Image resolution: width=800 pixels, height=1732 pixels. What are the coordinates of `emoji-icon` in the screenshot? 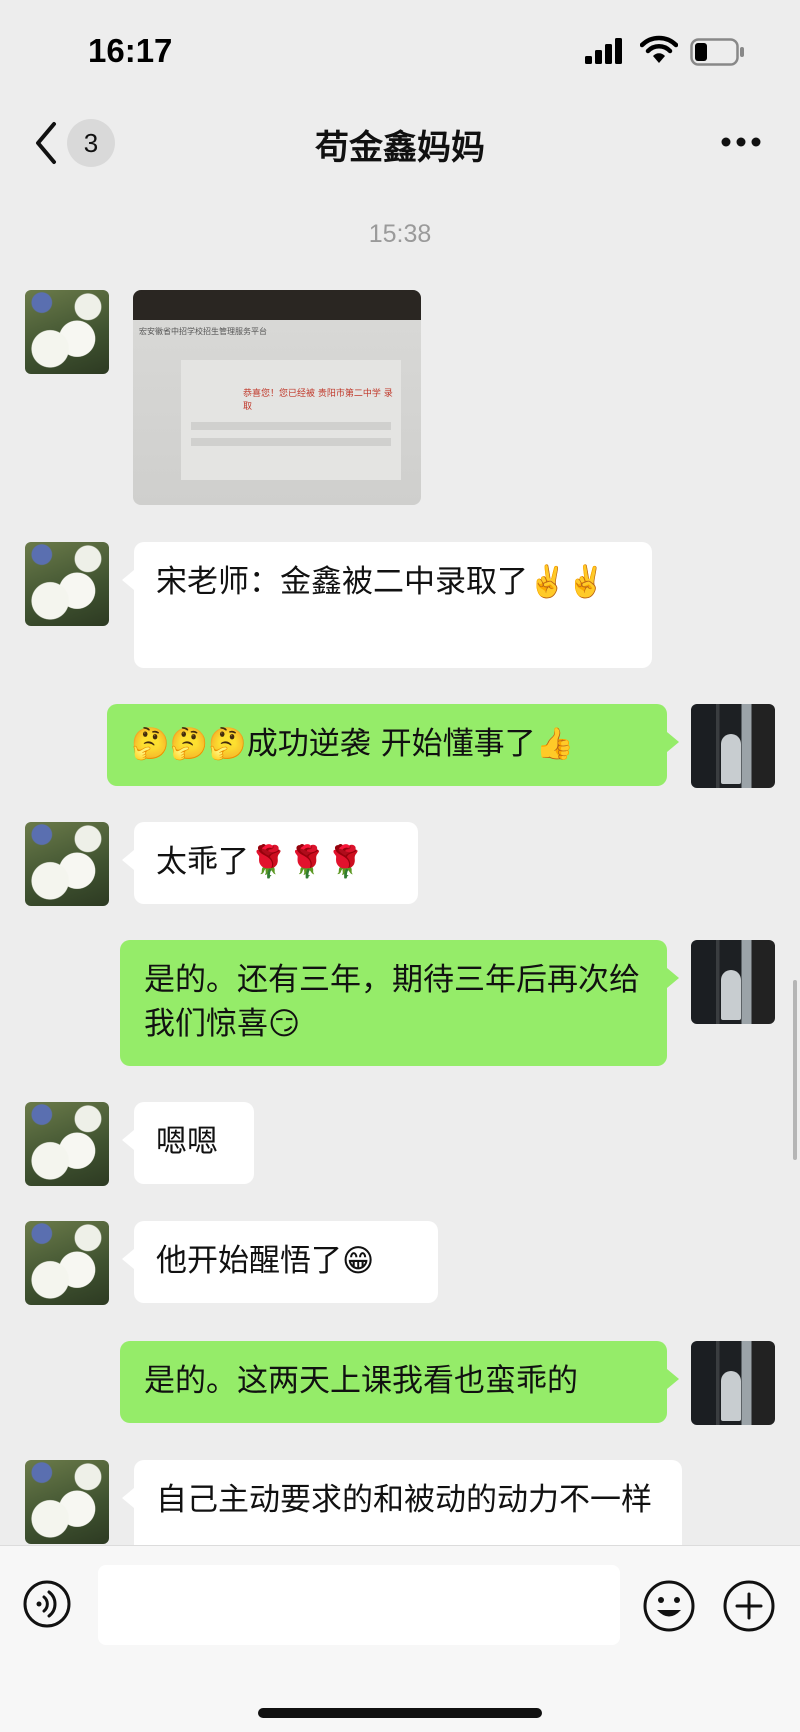 It's located at (669, 1606).